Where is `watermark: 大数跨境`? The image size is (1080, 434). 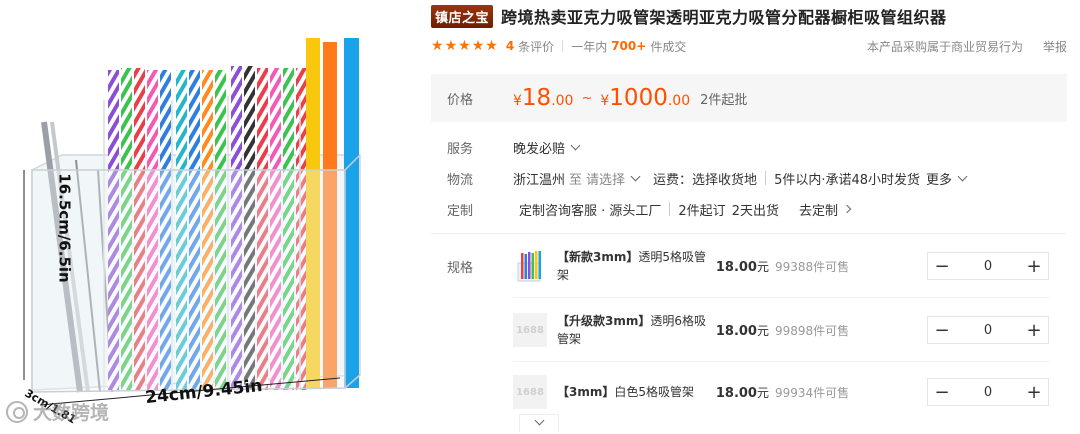 watermark: 大数跨境 is located at coordinates (57, 411).